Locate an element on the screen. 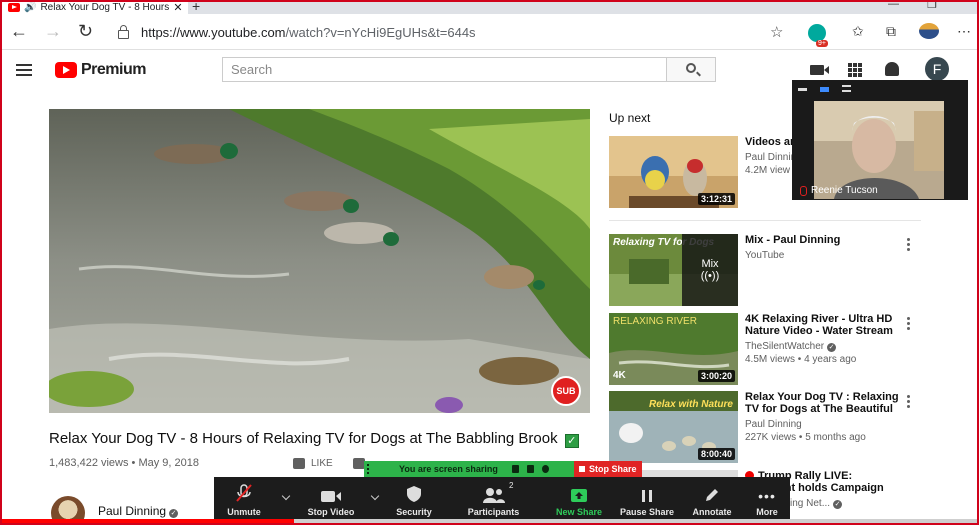 The height and width of the screenshot is (525, 979). video-thumbnail: Relaxing TV for Dogs Mix ((•)) is located at coordinates (673, 270).